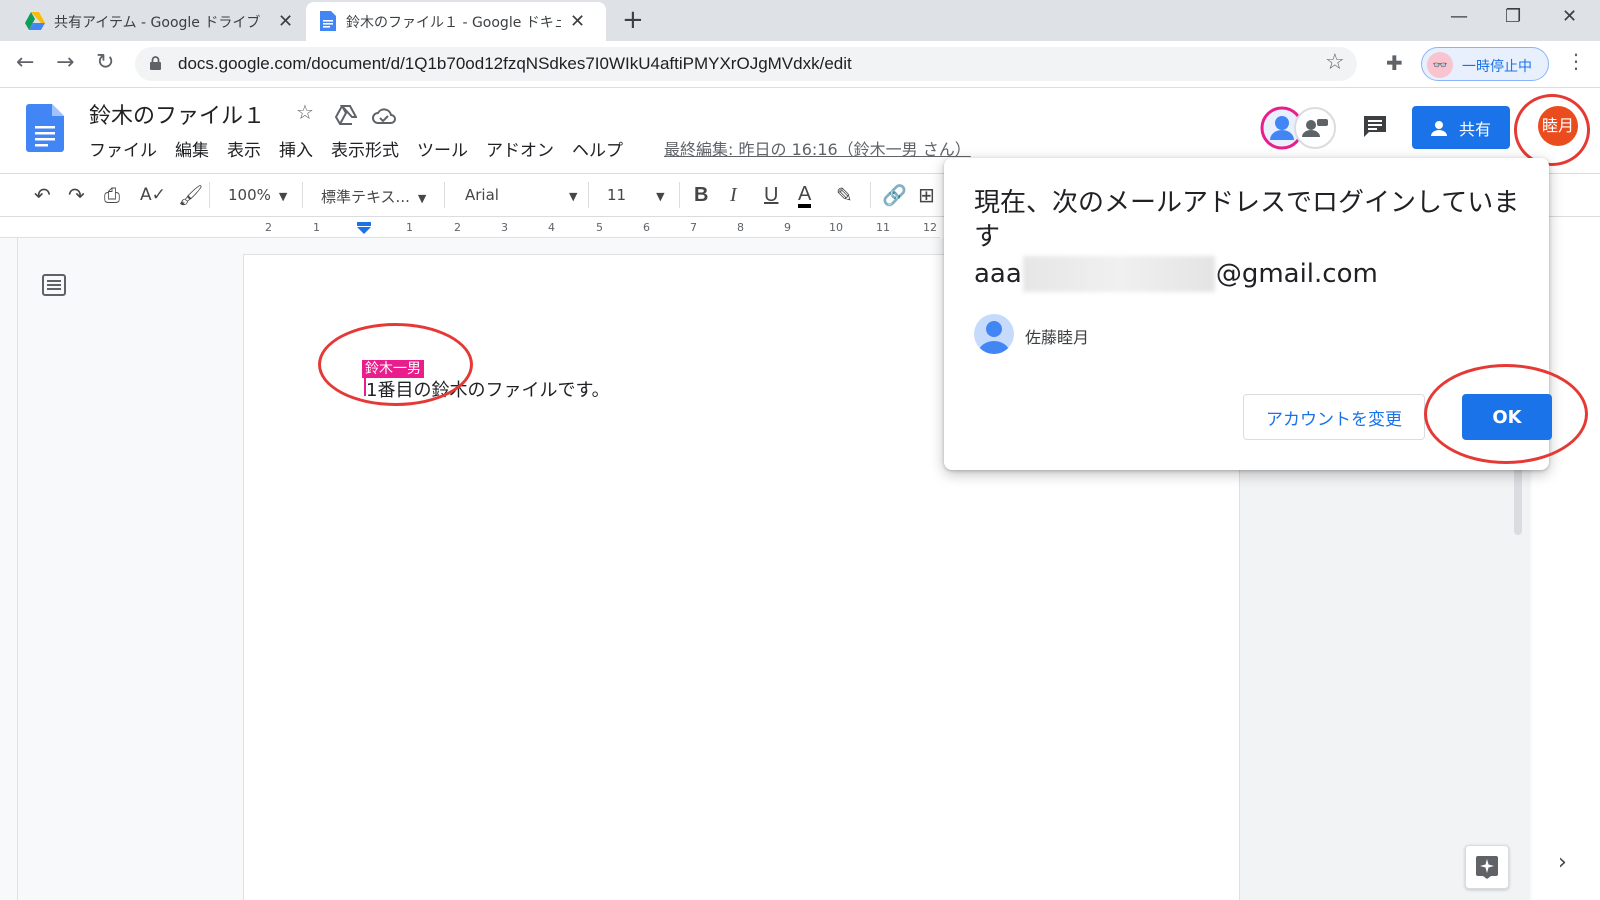 The image size is (1600, 900). What do you see at coordinates (153, 195) in the screenshot?
I see `spellcheck-icon: A✓` at bounding box center [153, 195].